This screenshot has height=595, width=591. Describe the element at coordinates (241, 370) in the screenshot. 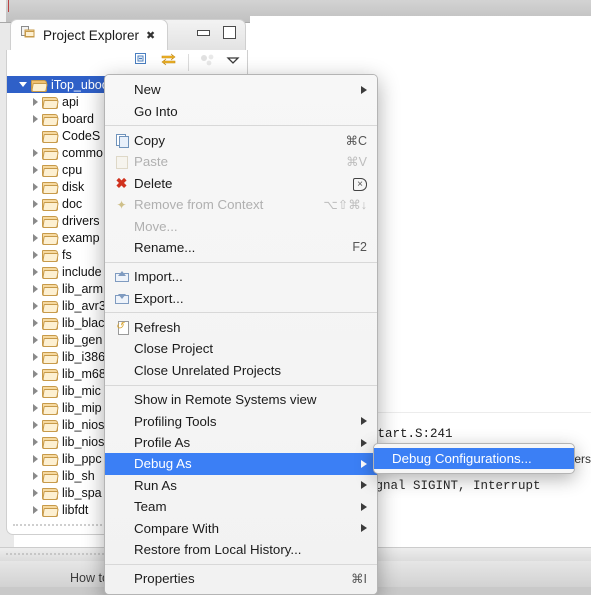

I see `menu-item-close-unrelated-projects: Close Unrelated Projects` at that location.